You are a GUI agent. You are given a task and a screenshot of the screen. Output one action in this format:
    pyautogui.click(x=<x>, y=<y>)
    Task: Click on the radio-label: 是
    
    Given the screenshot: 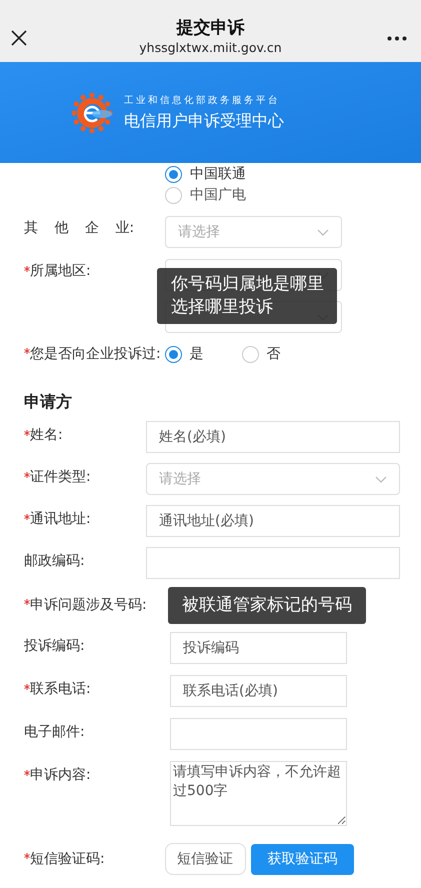 What is the action you would take?
    pyautogui.click(x=197, y=354)
    